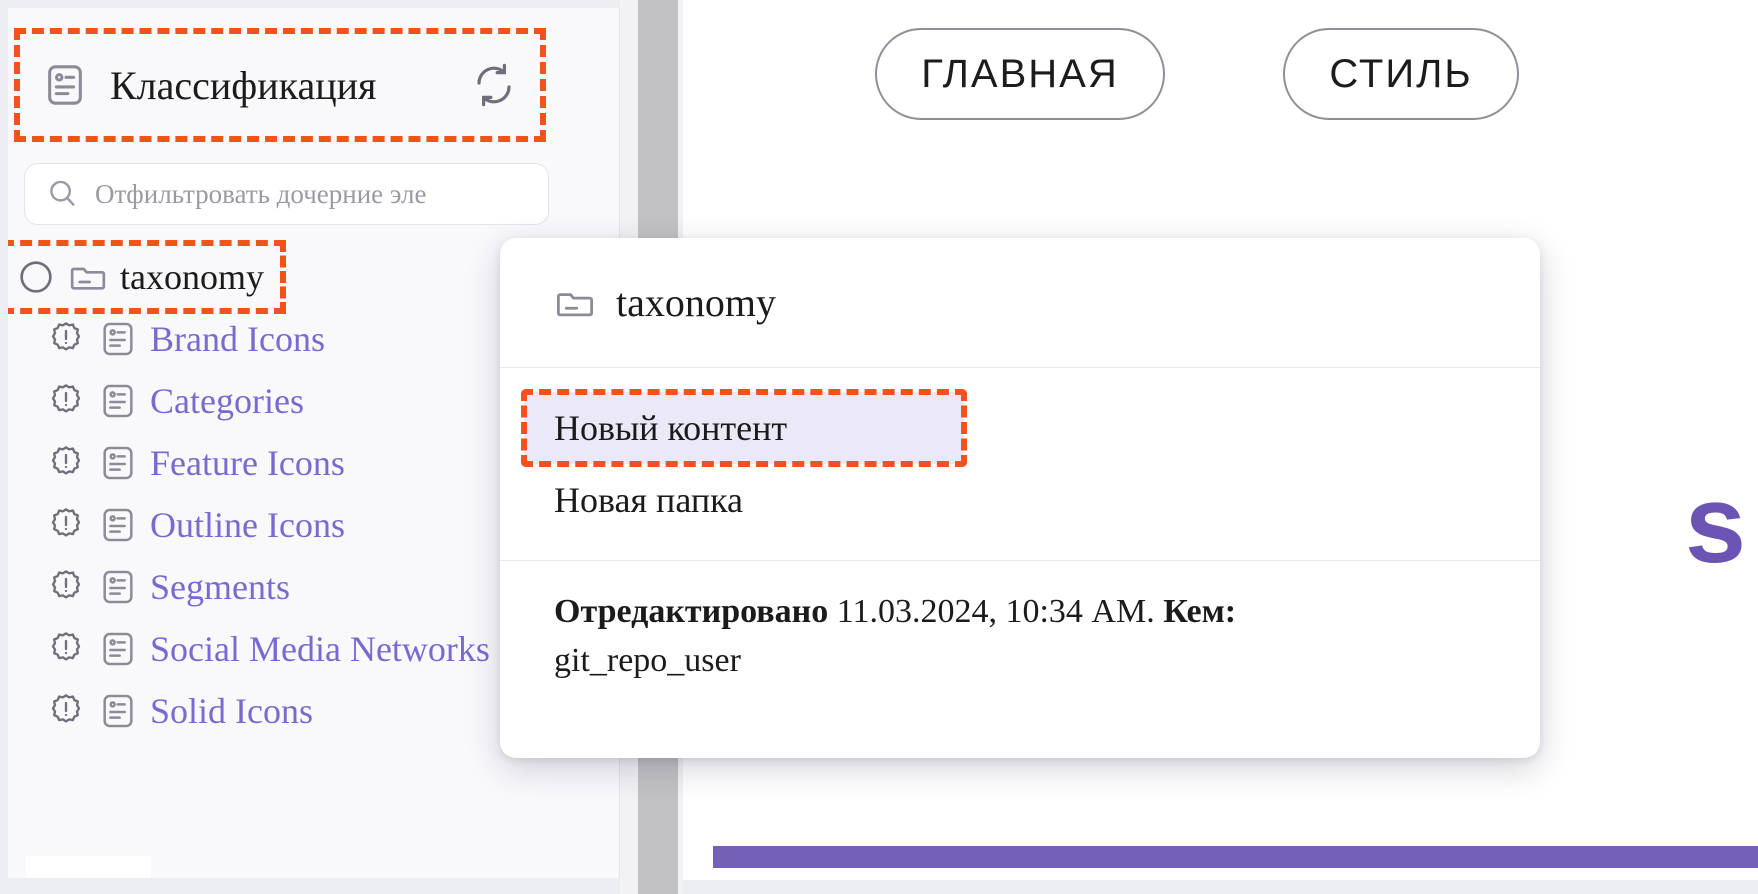 Image resolution: width=1758 pixels, height=894 pixels. Describe the element at coordinates (227, 401) in the screenshot. I see `tree-item-label: Categories` at that location.